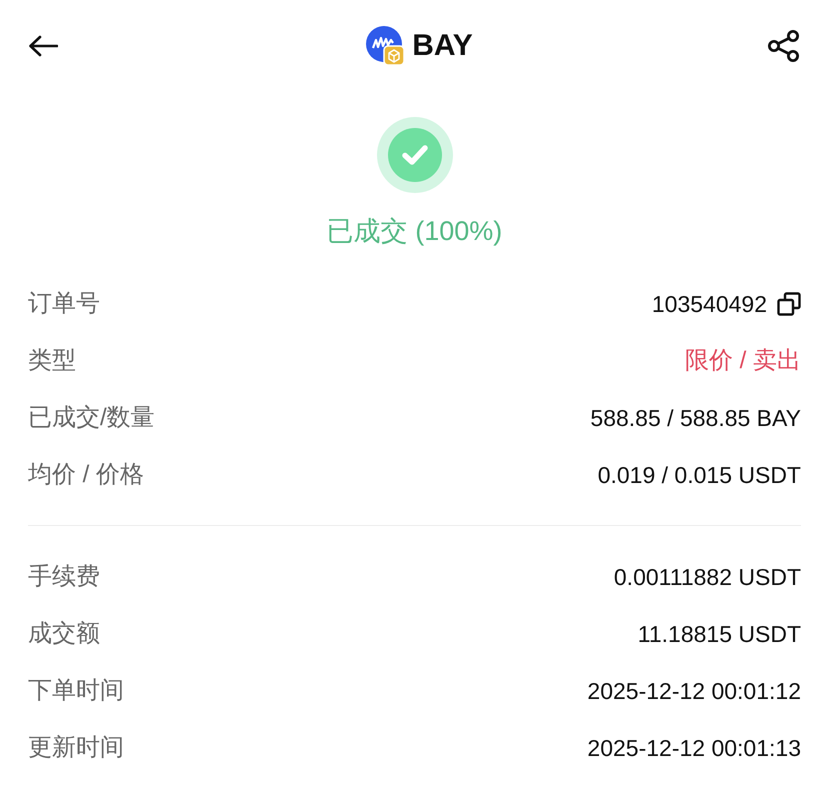 This screenshot has width=828, height=792. I want to click on field-label: 更新时间, so click(76, 747).